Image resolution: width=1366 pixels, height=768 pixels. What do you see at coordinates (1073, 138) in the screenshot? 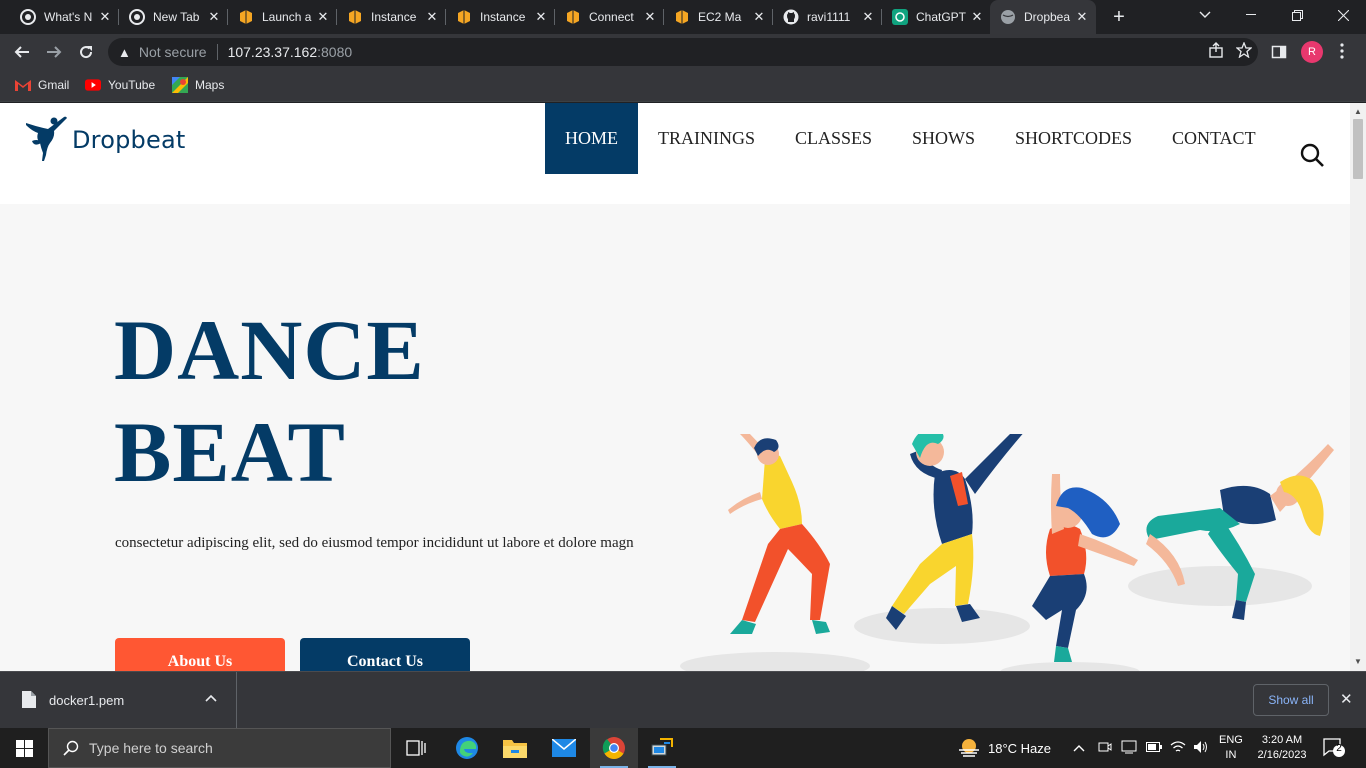
I see `nav-shortcodes: SHORTCODES` at bounding box center [1073, 138].